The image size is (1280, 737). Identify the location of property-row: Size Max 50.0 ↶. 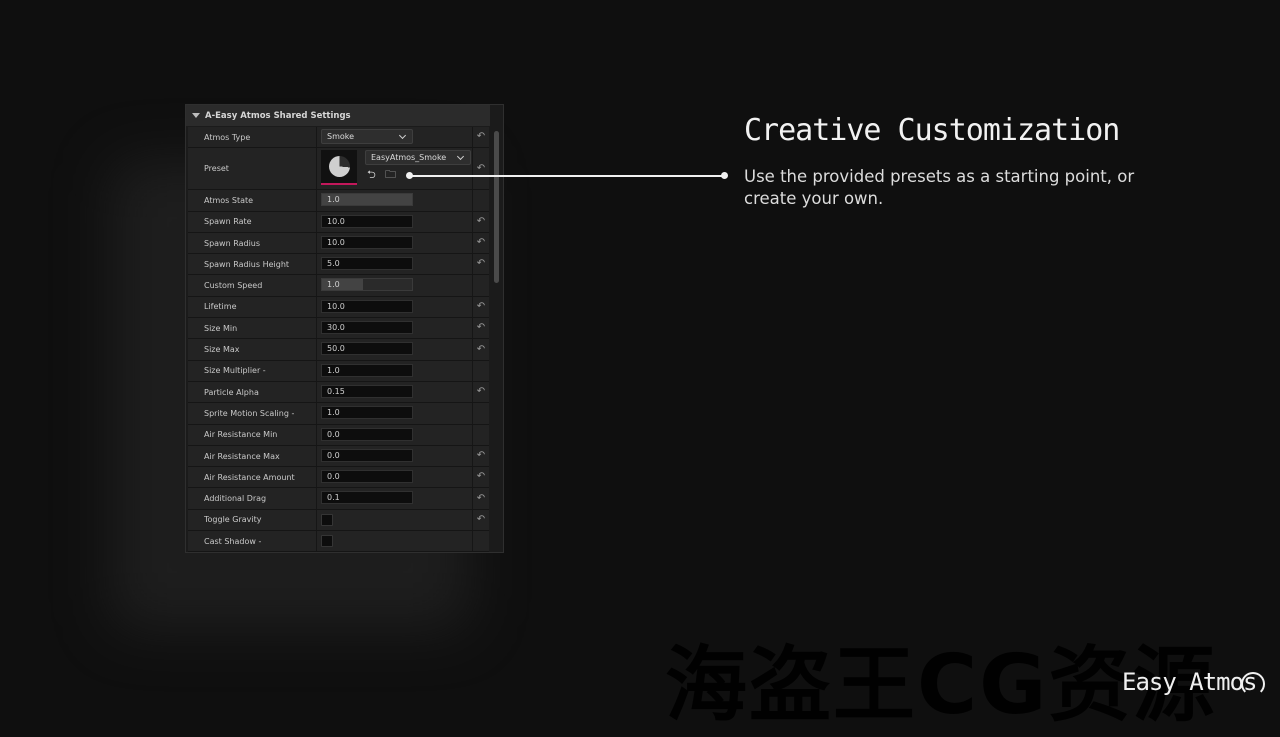
(338, 350).